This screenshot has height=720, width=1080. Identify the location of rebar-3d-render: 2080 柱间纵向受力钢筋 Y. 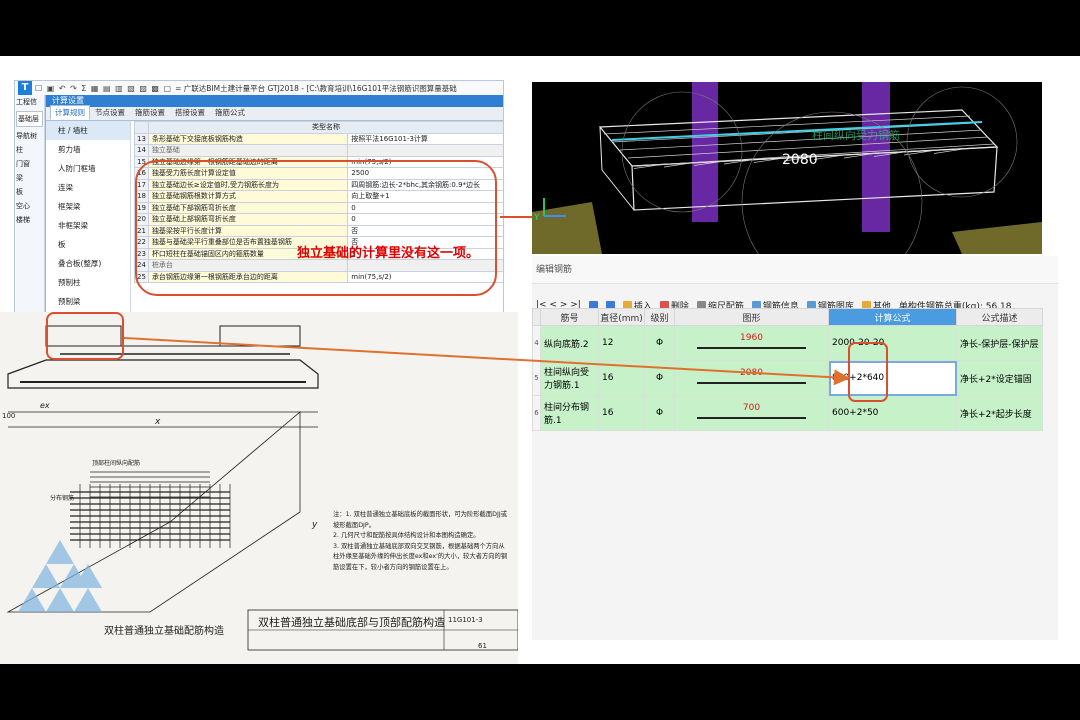
(787, 168).